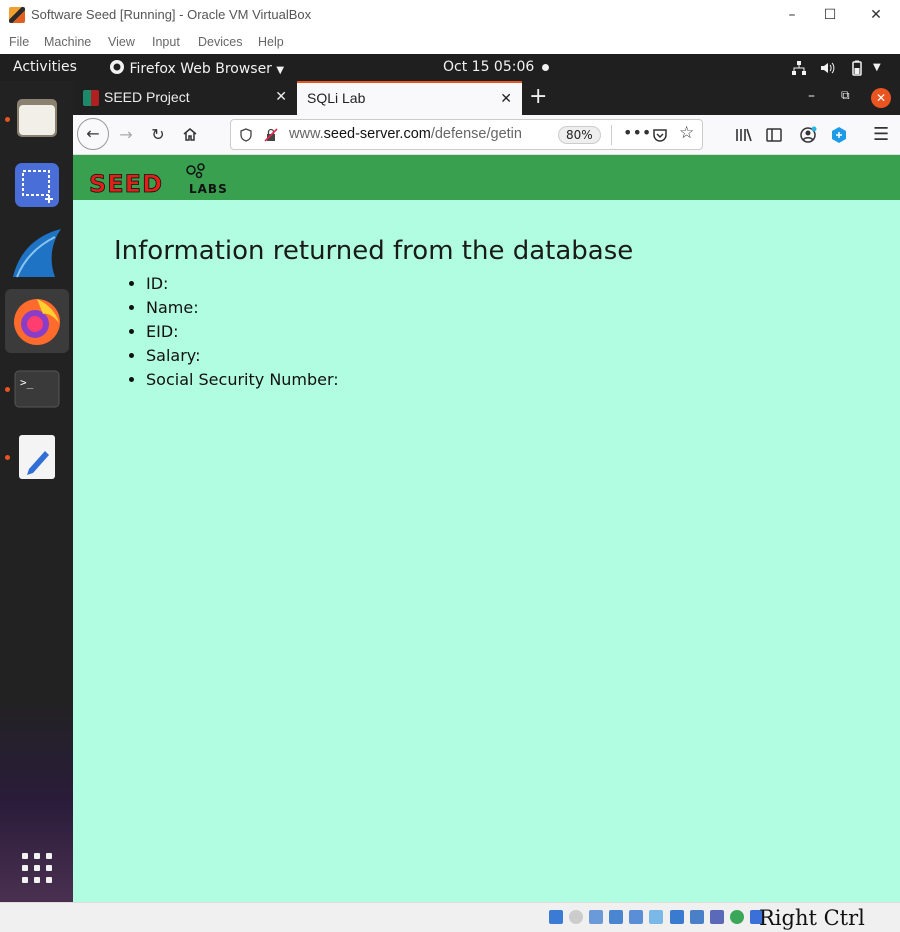 Image resolution: width=900 pixels, height=932 pixels. What do you see at coordinates (336, 98) in the screenshot?
I see `tab-label: SQLi Lab` at bounding box center [336, 98].